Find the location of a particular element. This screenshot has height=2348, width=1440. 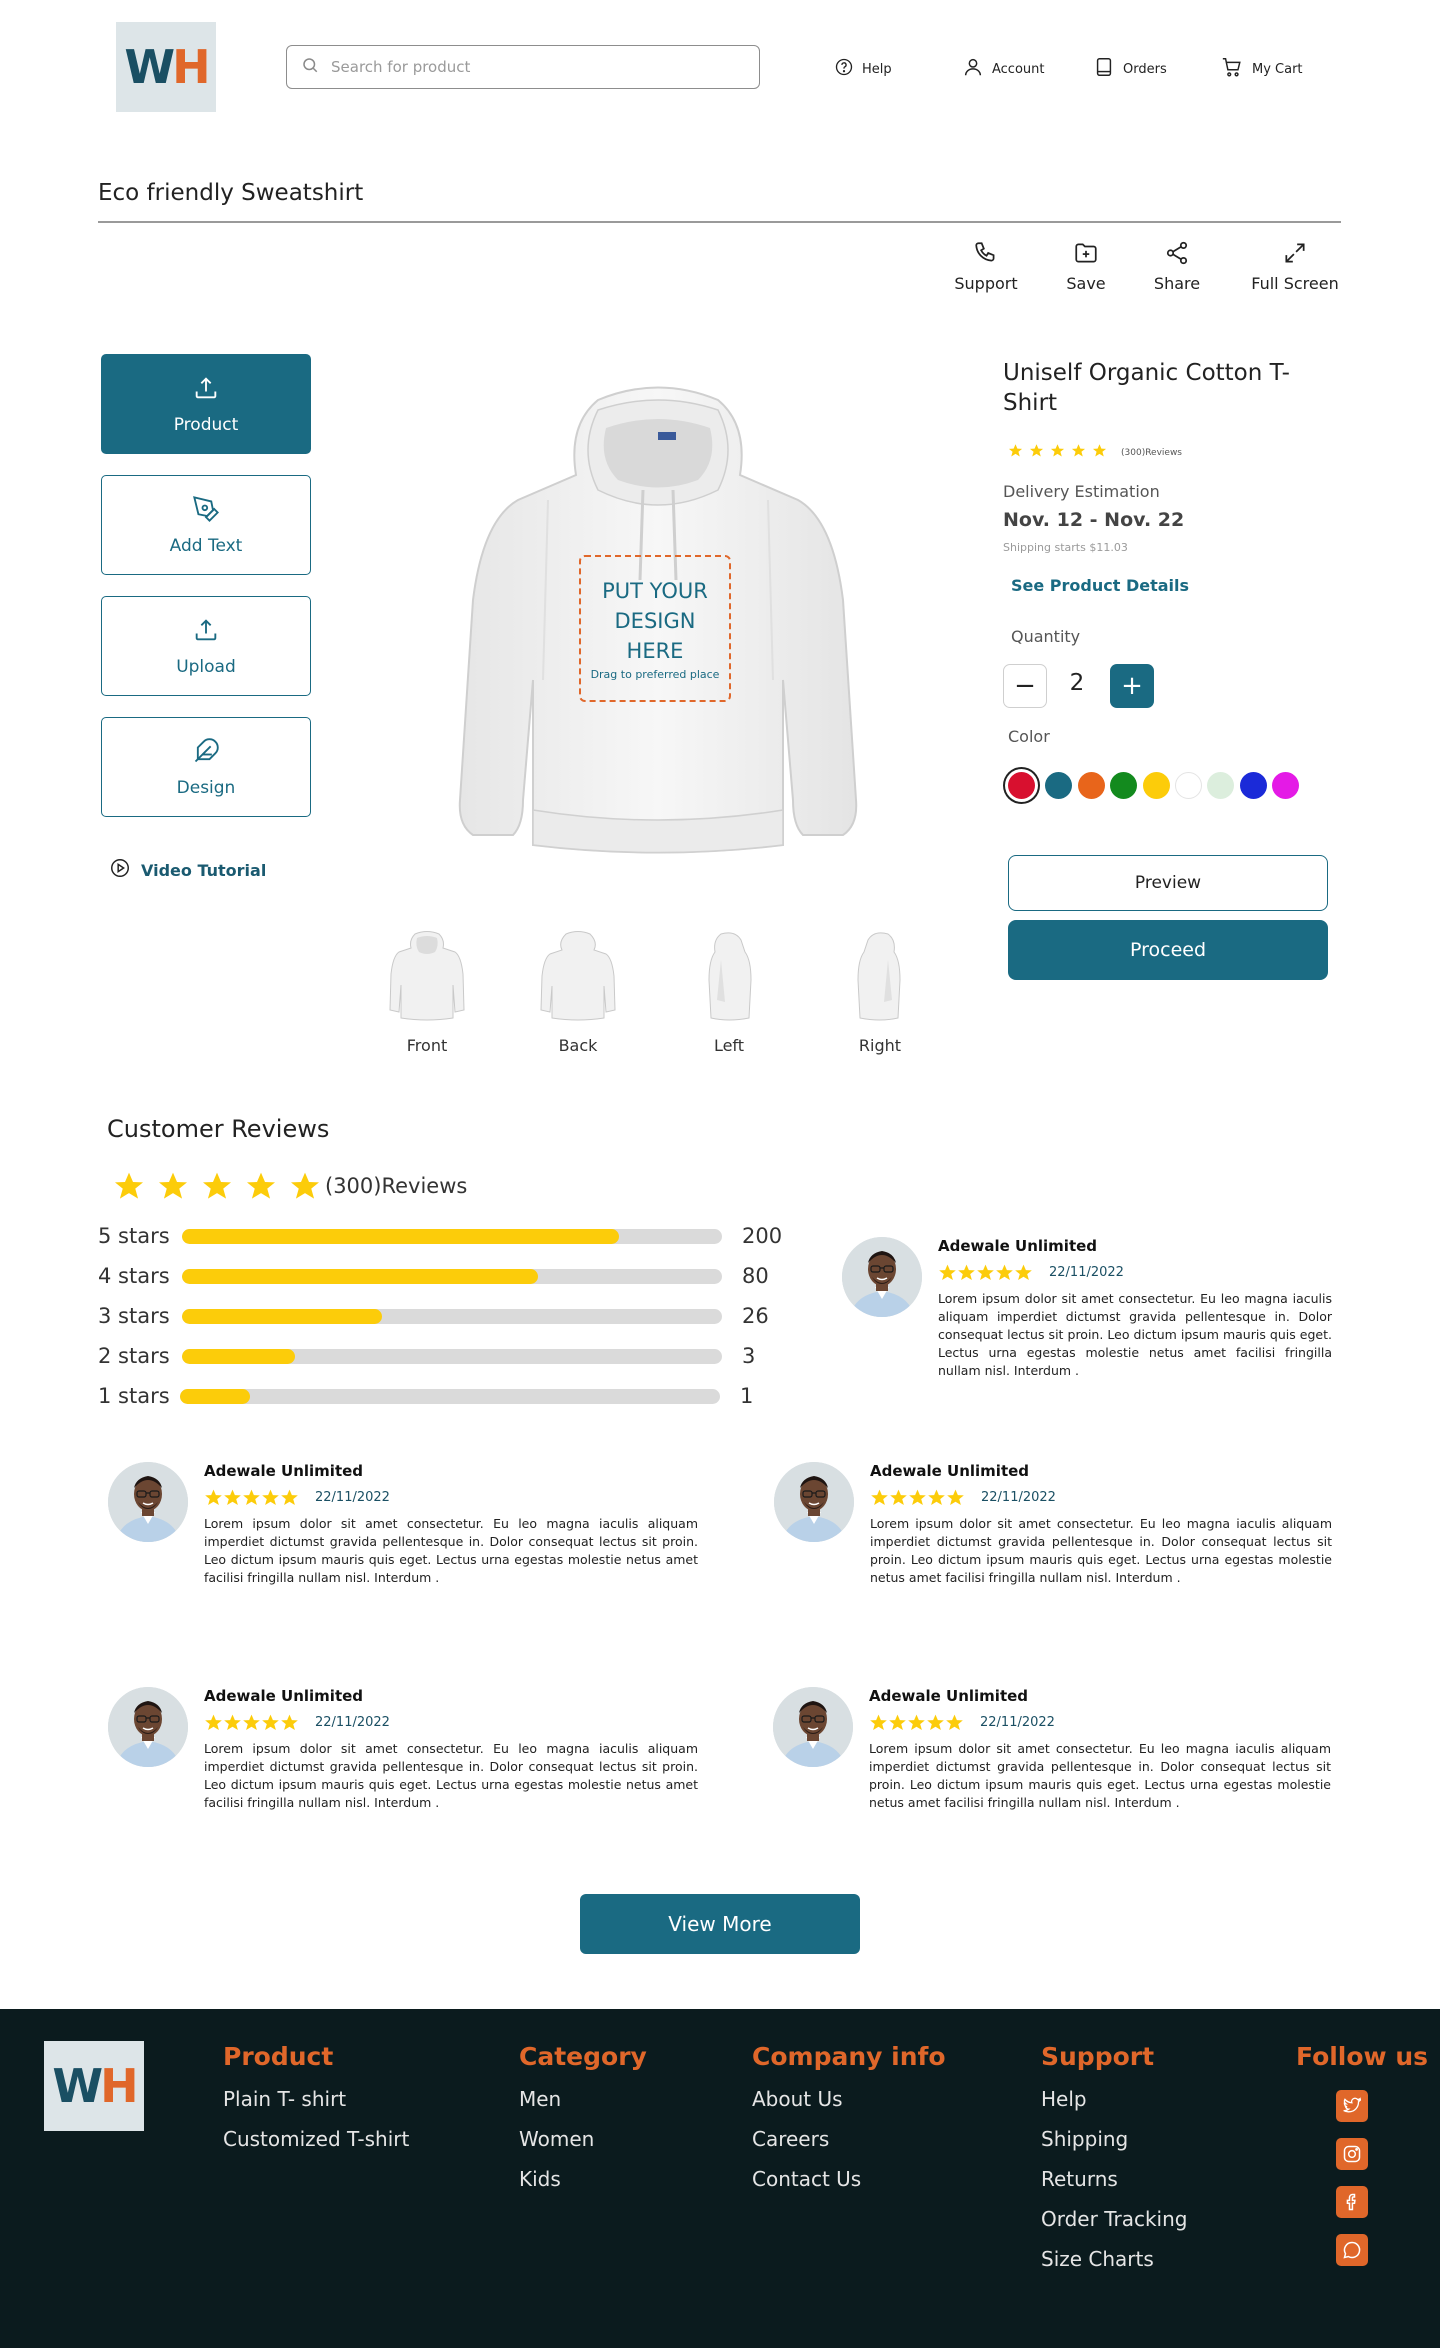

facebook-icon is located at coordinates (1352, 2202).